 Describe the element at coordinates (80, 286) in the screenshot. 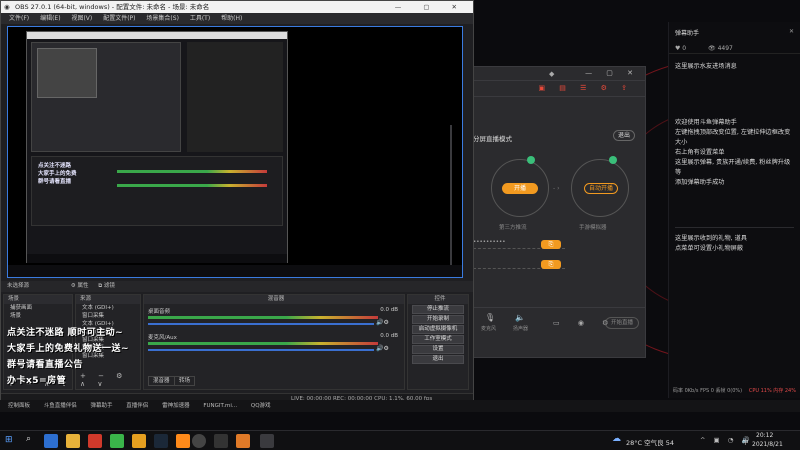

I see `properties-button: ⚙ 属性` at that location.